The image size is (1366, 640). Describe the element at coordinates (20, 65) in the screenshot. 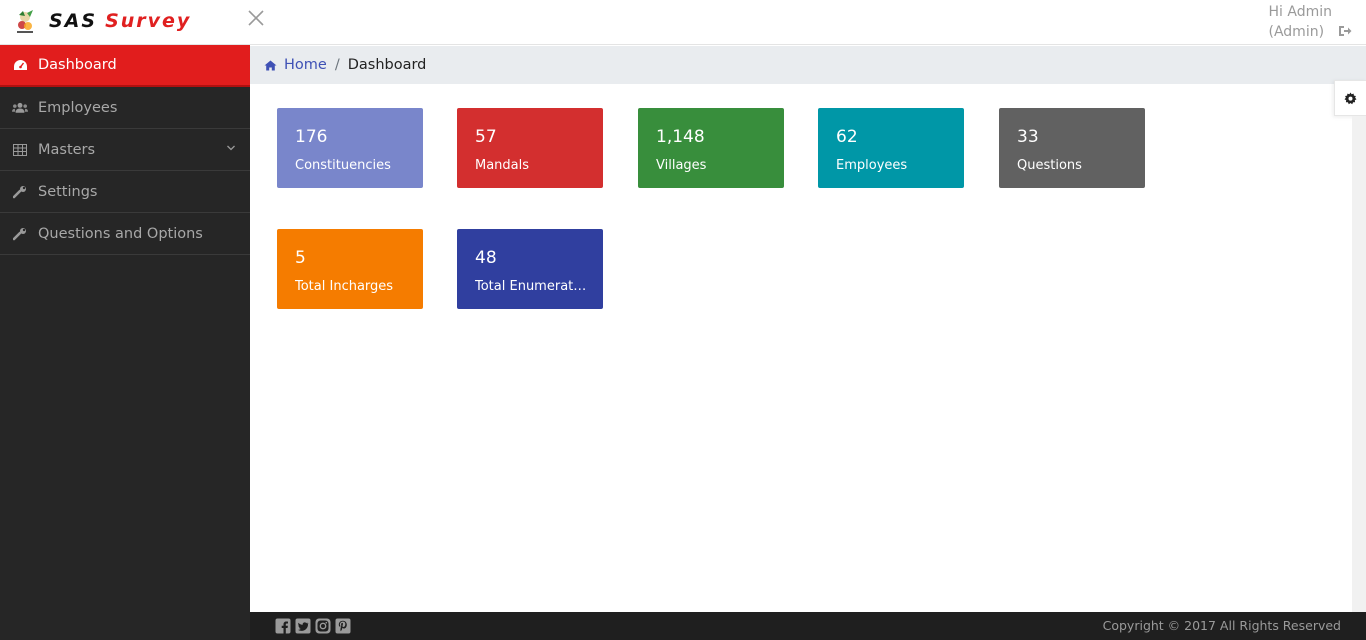

I see `dashboard-icon` at that location.